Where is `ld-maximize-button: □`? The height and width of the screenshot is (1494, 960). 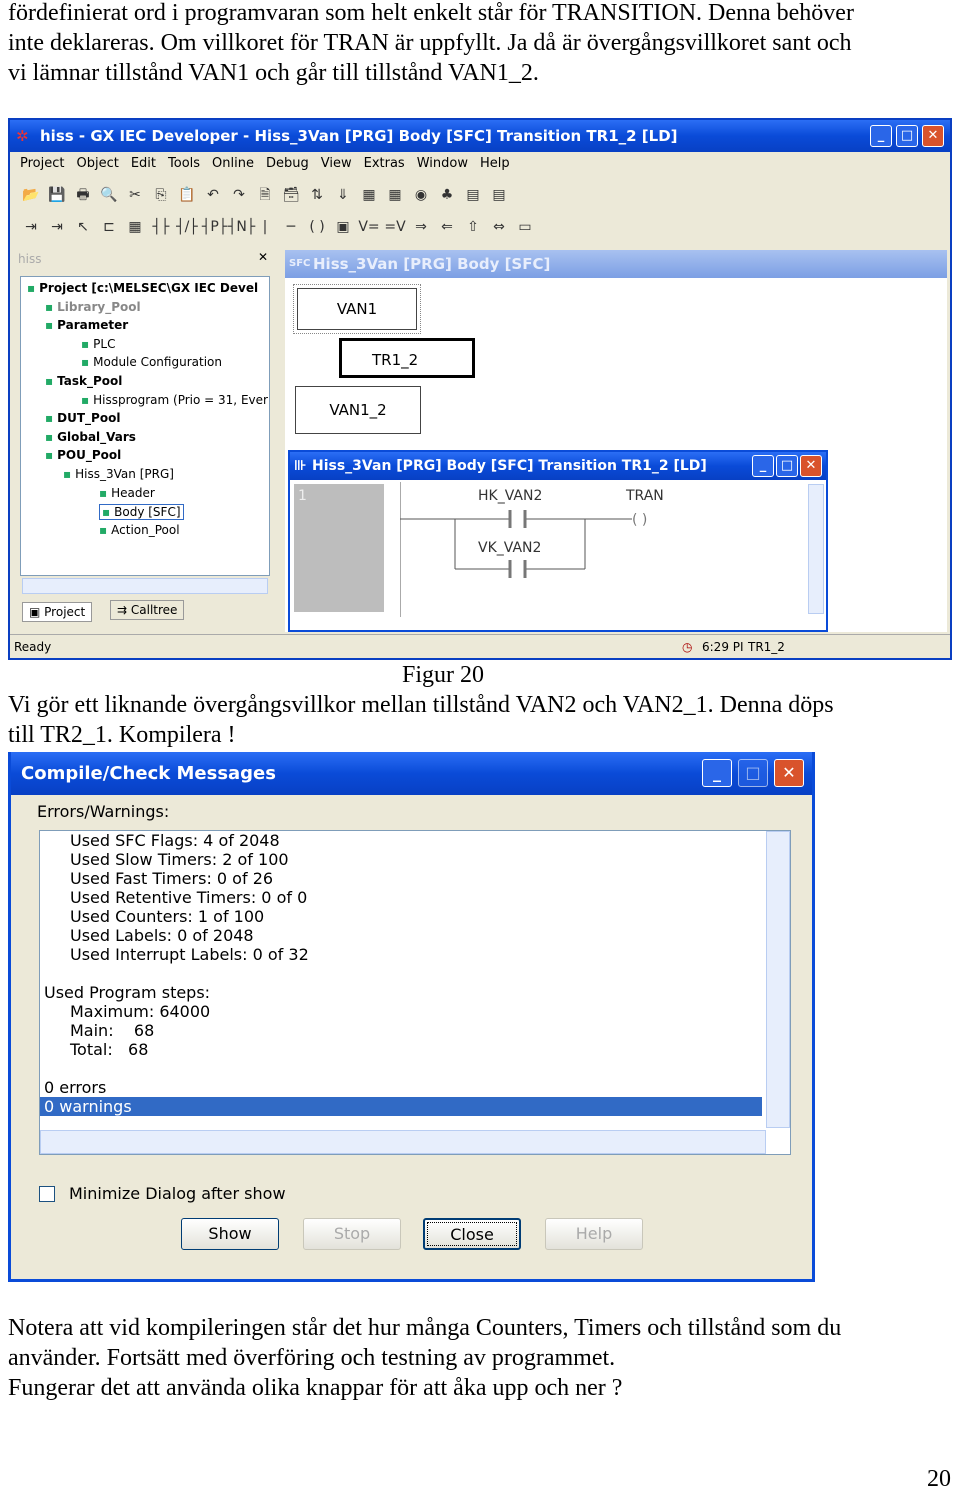
ld-maximize-button: □ is located at coordinates (787, 466).